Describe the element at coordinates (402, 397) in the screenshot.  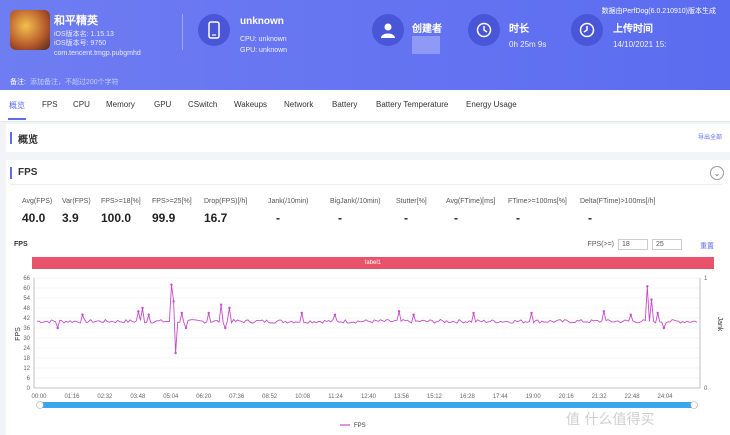
I see `x-tick-label: 13:56` at that location.